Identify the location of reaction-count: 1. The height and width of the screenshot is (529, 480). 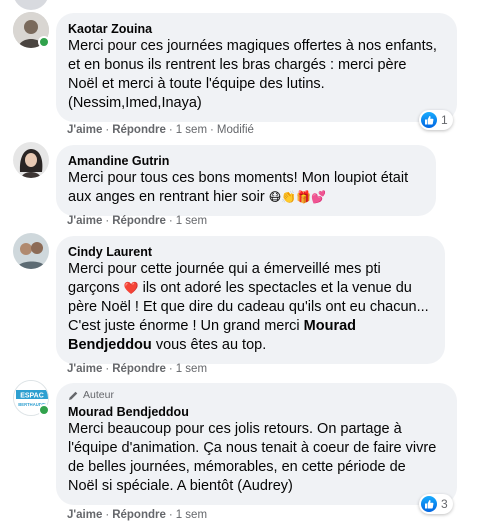
(444, 120).